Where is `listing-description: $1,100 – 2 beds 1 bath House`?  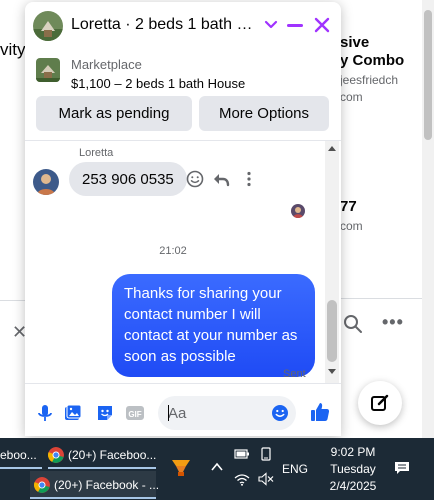
listing-description: $1,100 – 2 beds 1 bath House is located at coordinates (158, 83).